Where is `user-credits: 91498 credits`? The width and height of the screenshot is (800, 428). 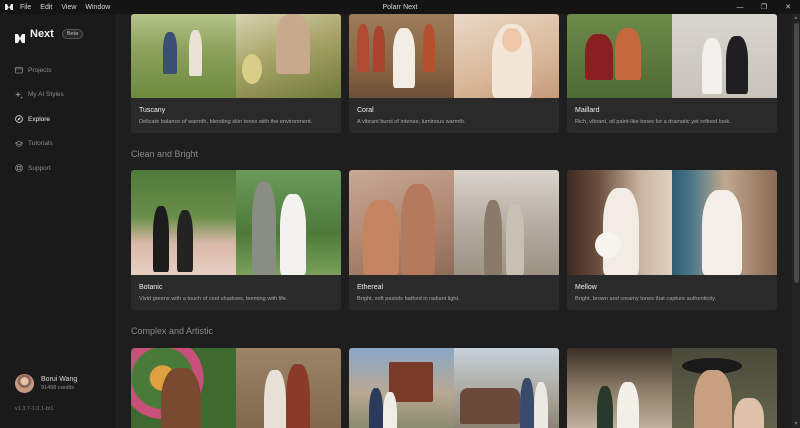
user-credits: 91498 credits is located at coordinates (58, 388).